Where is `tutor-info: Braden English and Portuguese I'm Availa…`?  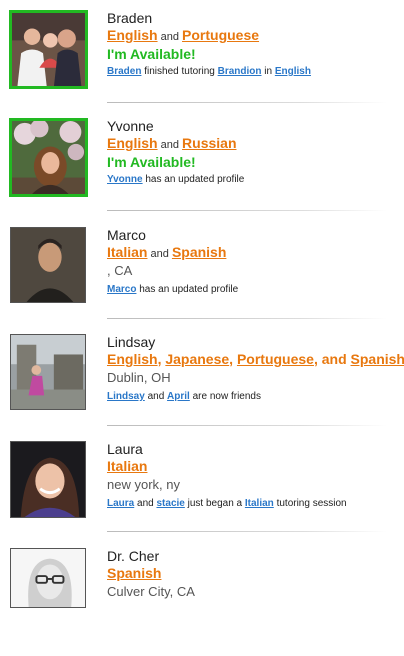 tutor-info: Braden English and Portuguese I'm Availa… is located at coordinates (252, 44).